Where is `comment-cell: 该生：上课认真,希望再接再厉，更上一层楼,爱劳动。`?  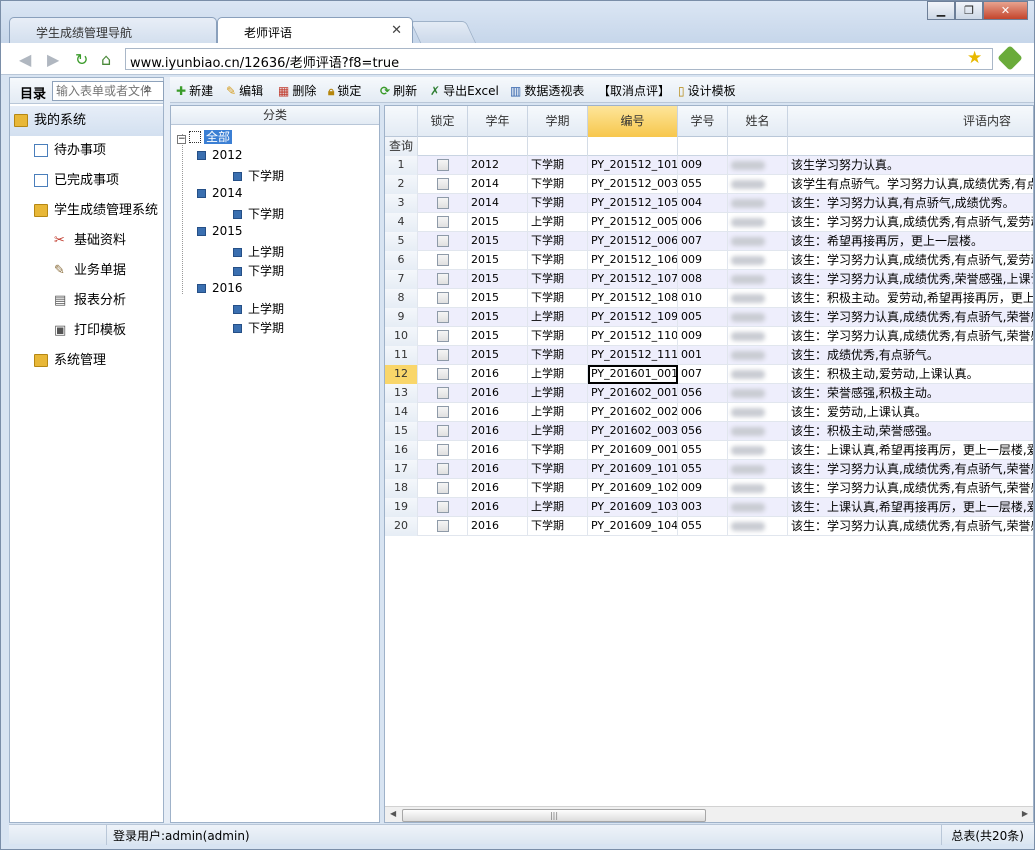 comment-cell: 该生：上课认真,希望再接再厉，更上一层楼,爱劳动。 is located at coordinates (910, 450).